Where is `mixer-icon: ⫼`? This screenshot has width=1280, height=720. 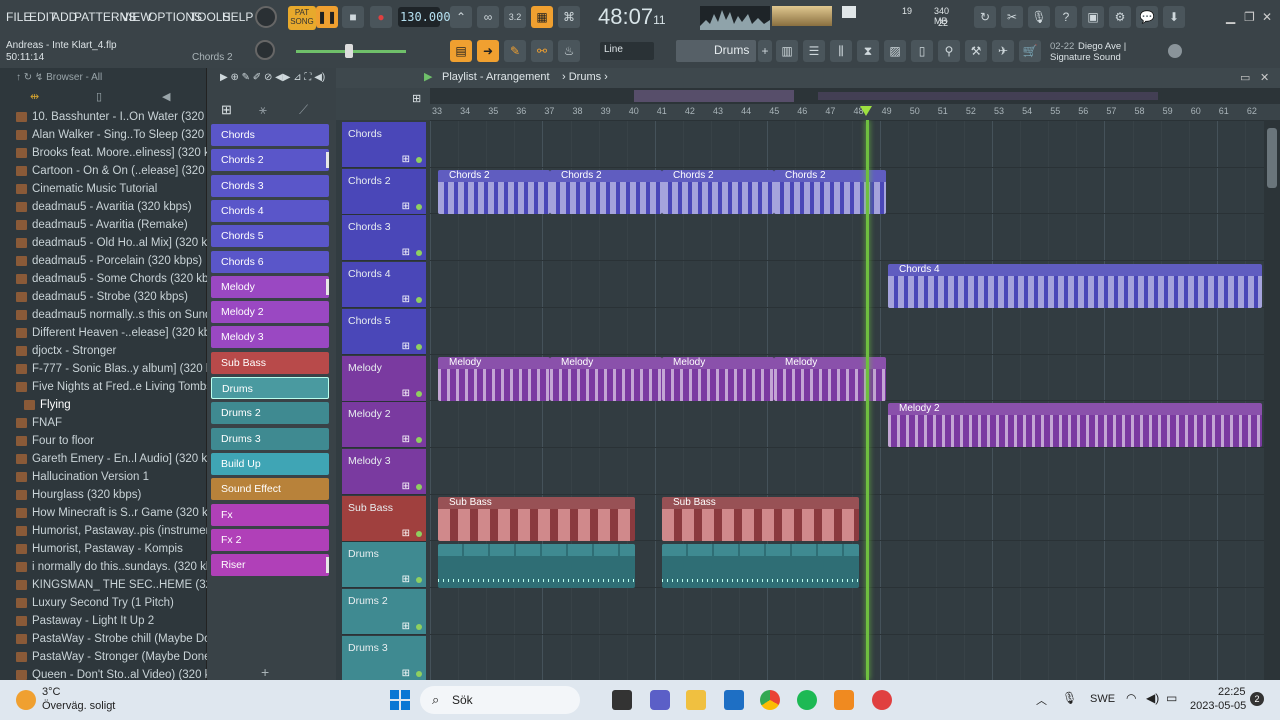
mixer-icon: ⫼ is located at coordinates (841, 51).